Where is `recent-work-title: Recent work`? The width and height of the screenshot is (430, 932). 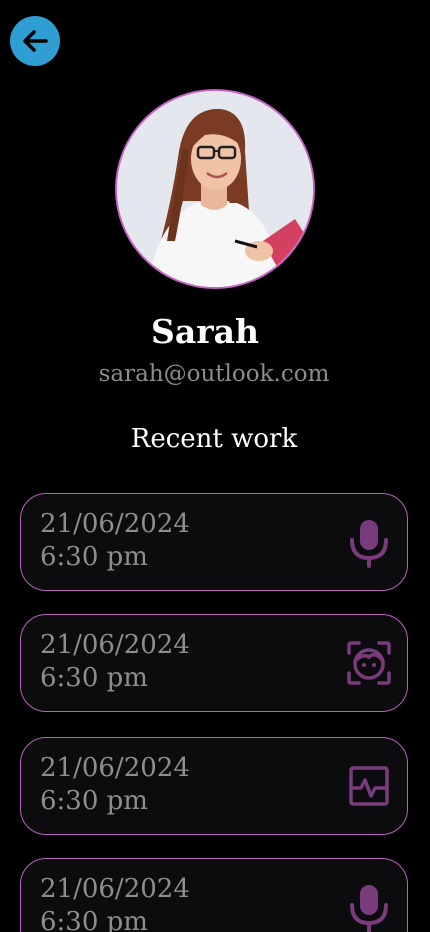
recent-work-title: Recent work is located at coordinates (214, 439).